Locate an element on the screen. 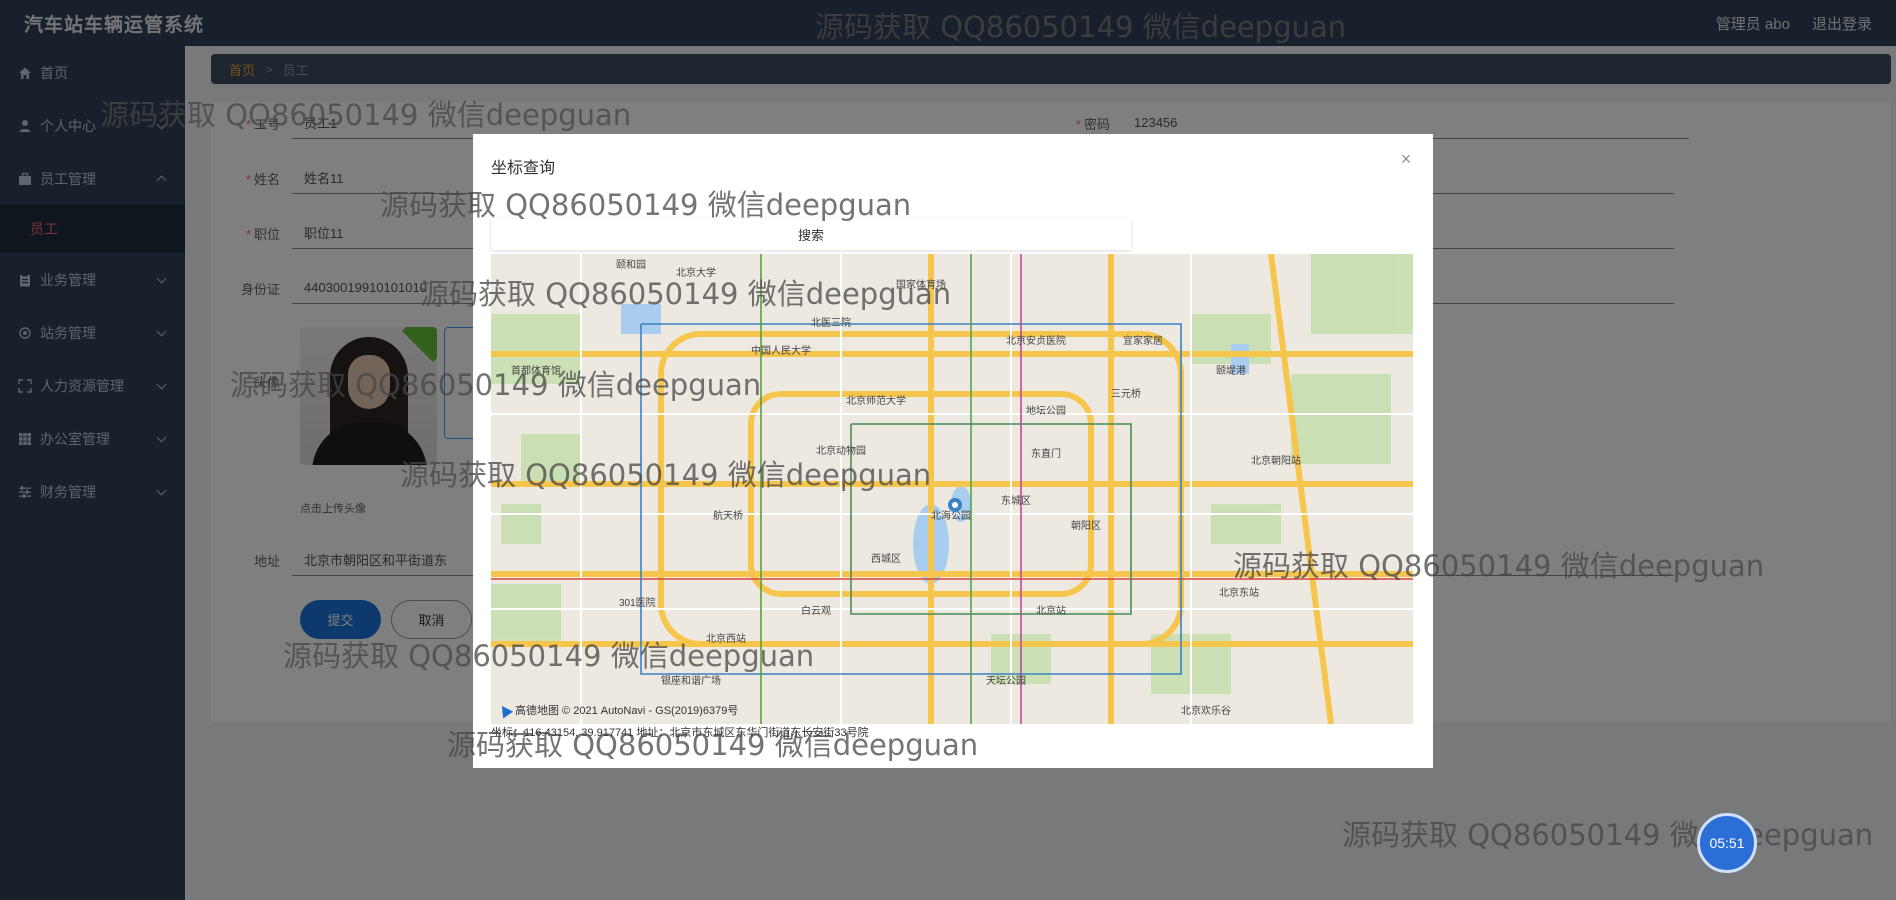  svg-text: 航天桥 is located at coordinates (728, 515).